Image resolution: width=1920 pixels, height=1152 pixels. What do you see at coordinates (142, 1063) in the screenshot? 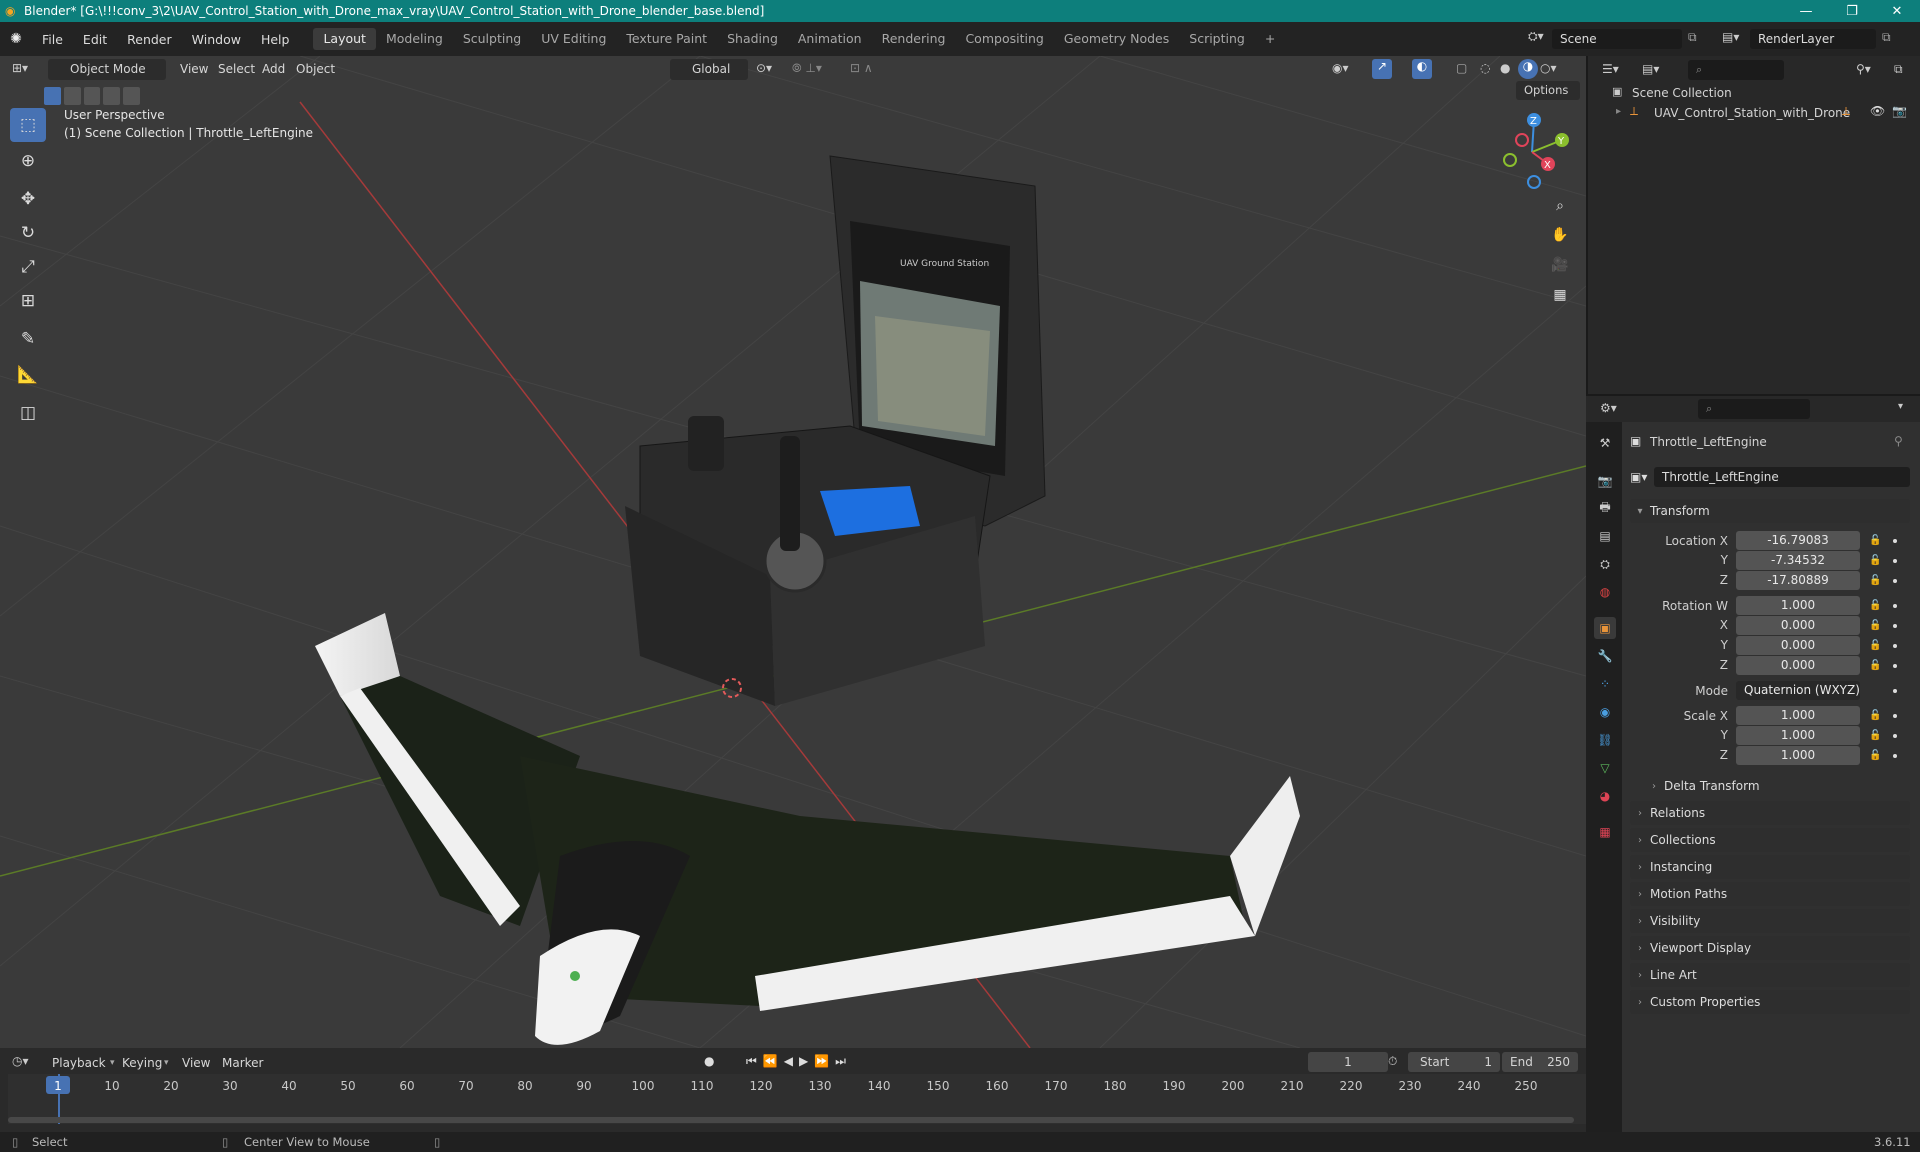
I see `timeline-menu-keying: Keying` at bounding box center [142, 1063].